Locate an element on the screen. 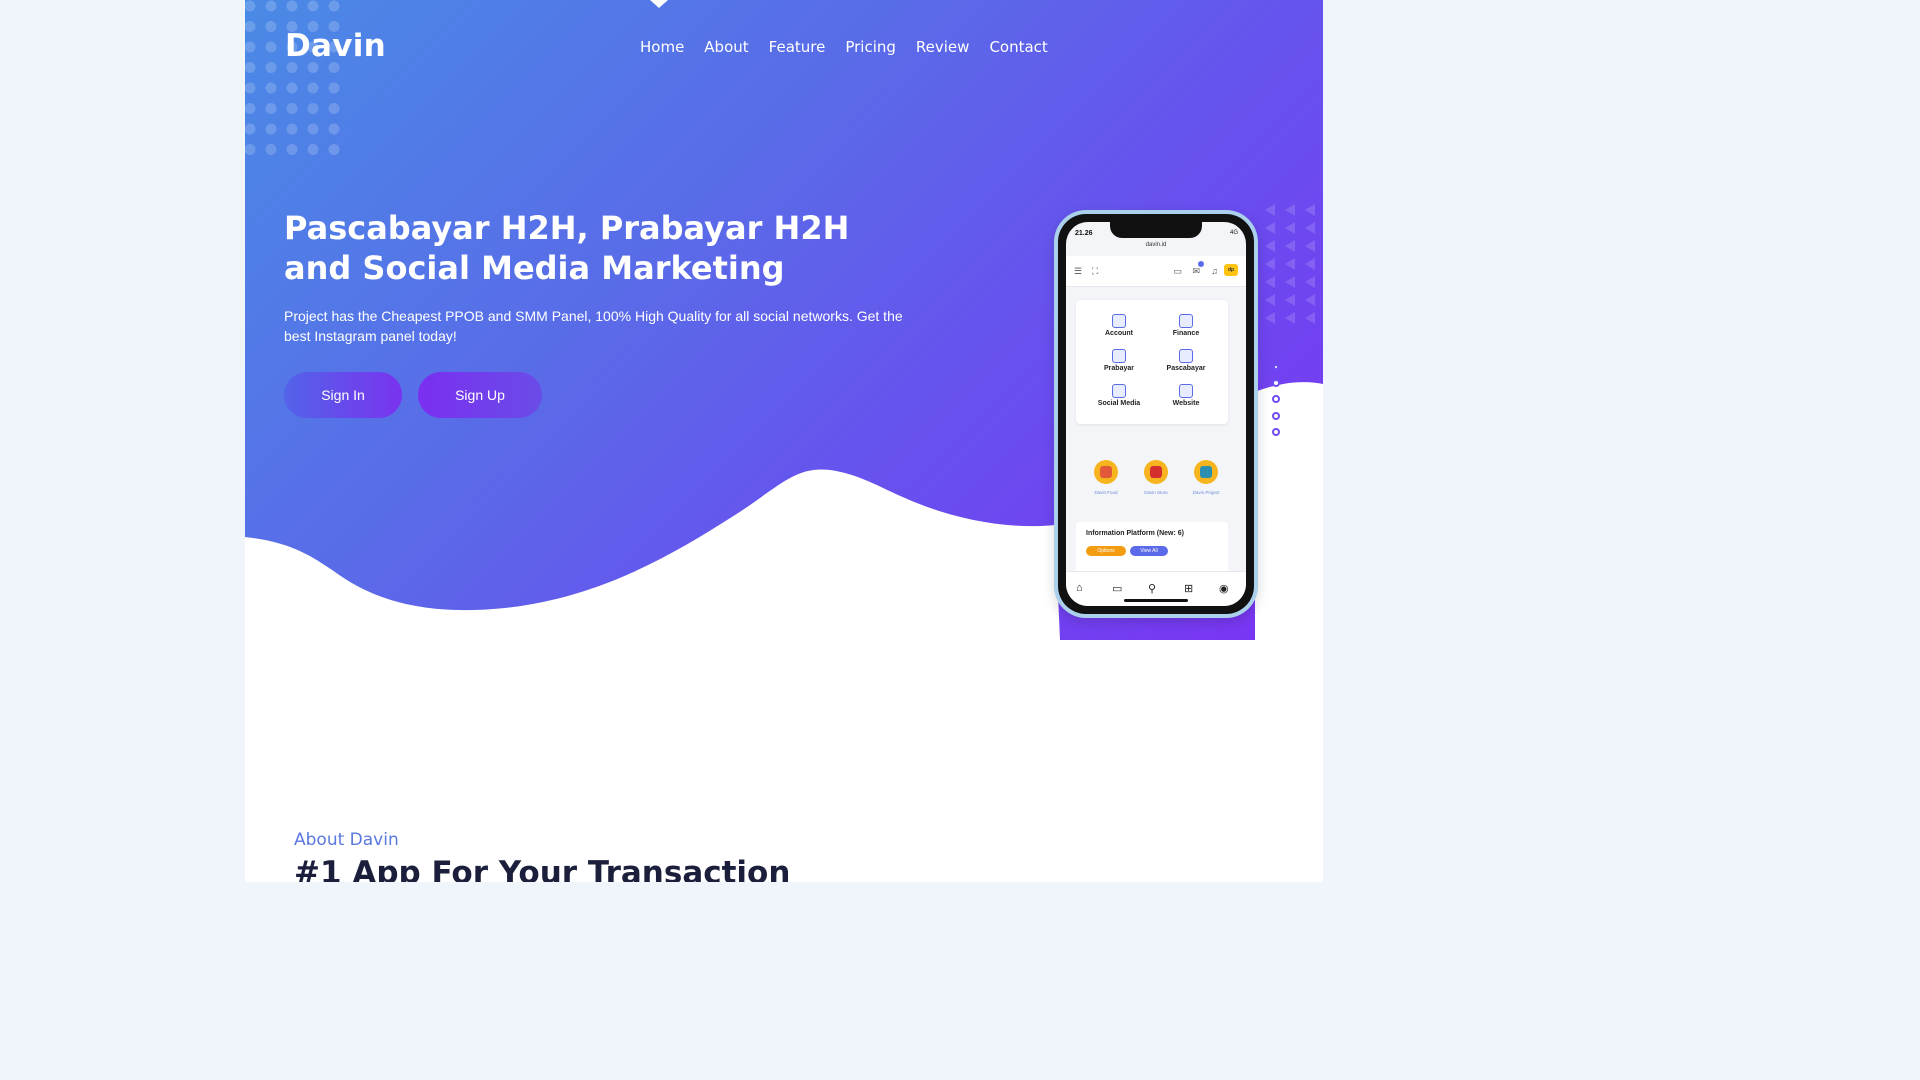 This screenshot has width=1920, height=1080. davin-project-icon is located at coordinates (1206, 472).